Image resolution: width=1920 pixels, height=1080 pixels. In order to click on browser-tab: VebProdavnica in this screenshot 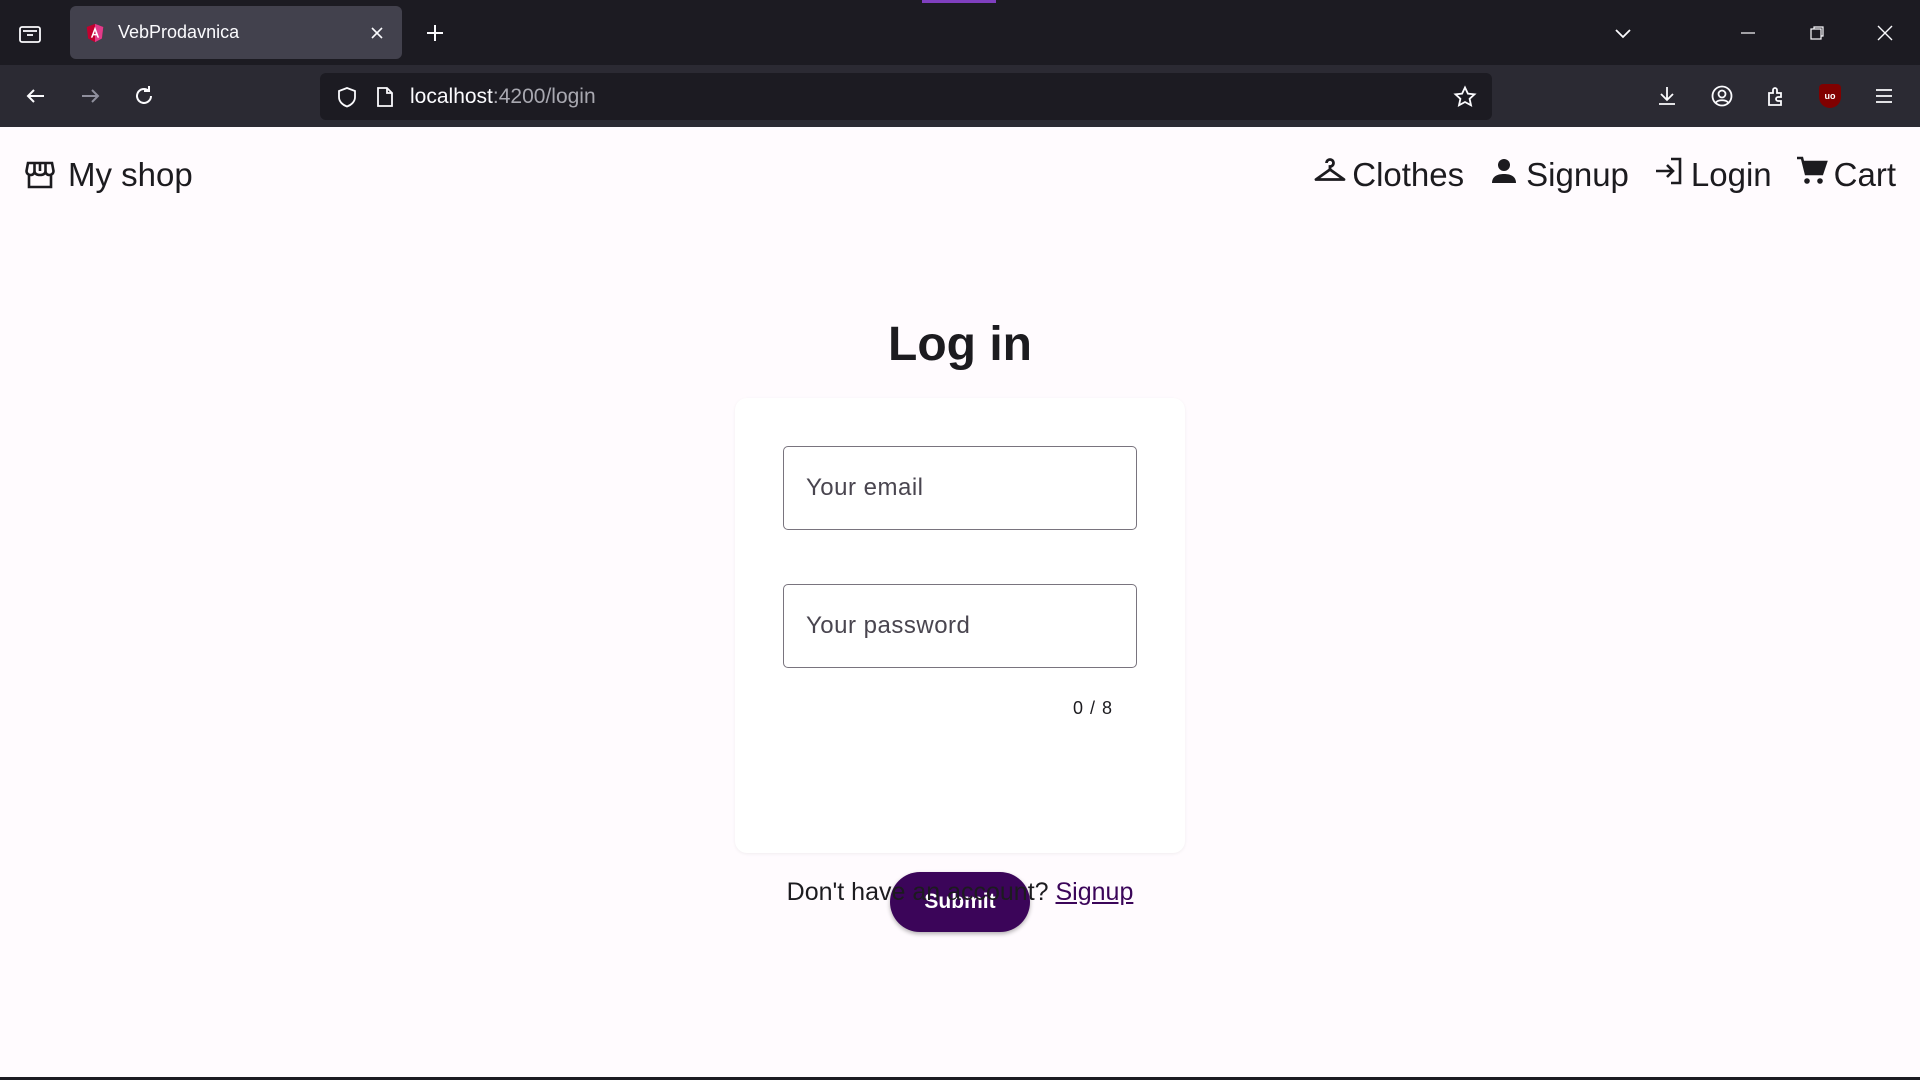, I will do `click(236, 32)`.